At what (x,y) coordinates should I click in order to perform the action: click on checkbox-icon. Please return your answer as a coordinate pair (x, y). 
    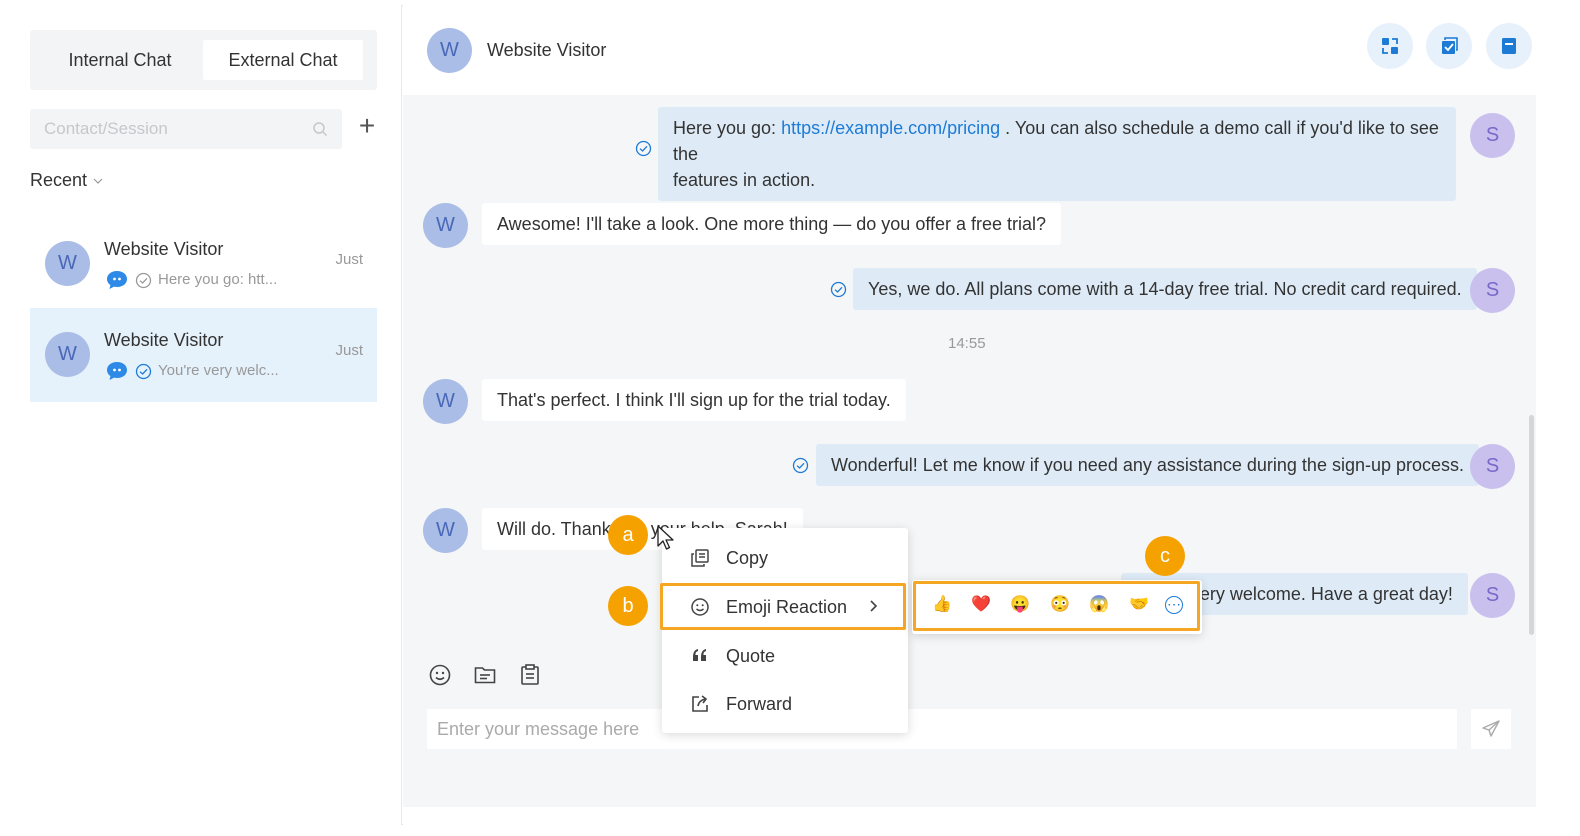
    Looking at the image, I should click on (1450, 45).